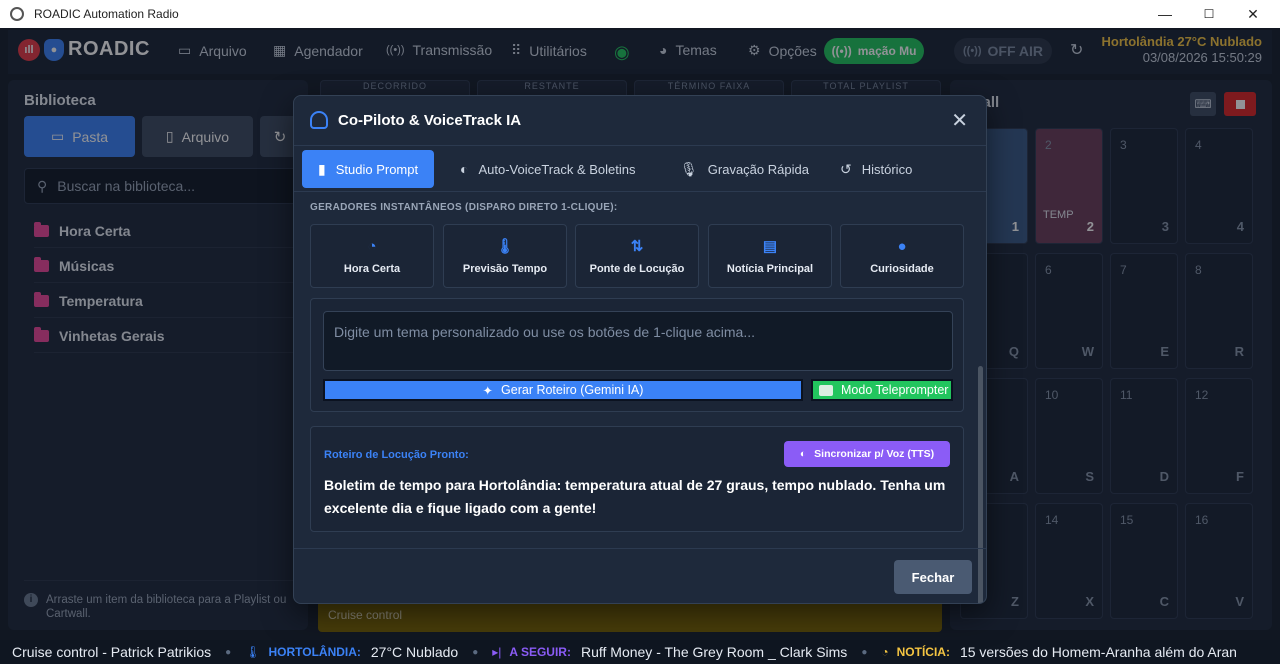 This screenshot has height=664, width=1280. I want to click on sparkles-icon: ✦, so click(488, 390).